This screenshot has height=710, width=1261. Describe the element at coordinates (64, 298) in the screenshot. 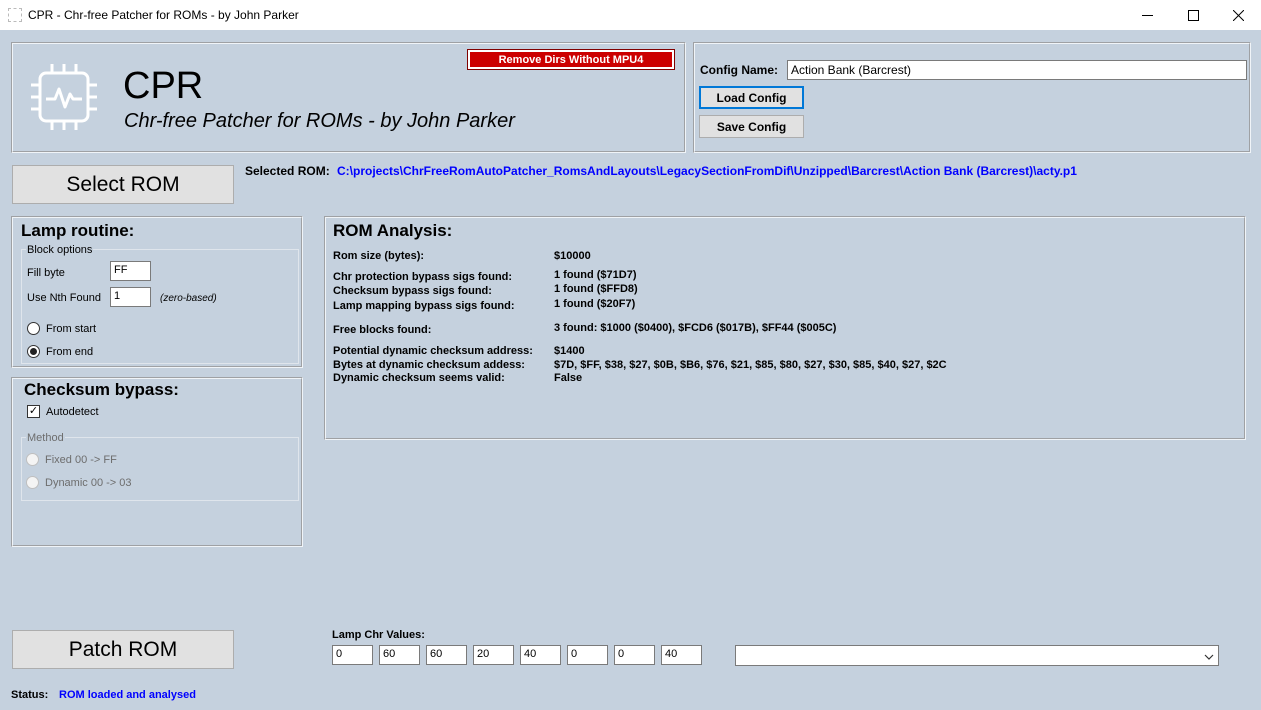

I see `nth-found-label: Use Nth Found` at that location.